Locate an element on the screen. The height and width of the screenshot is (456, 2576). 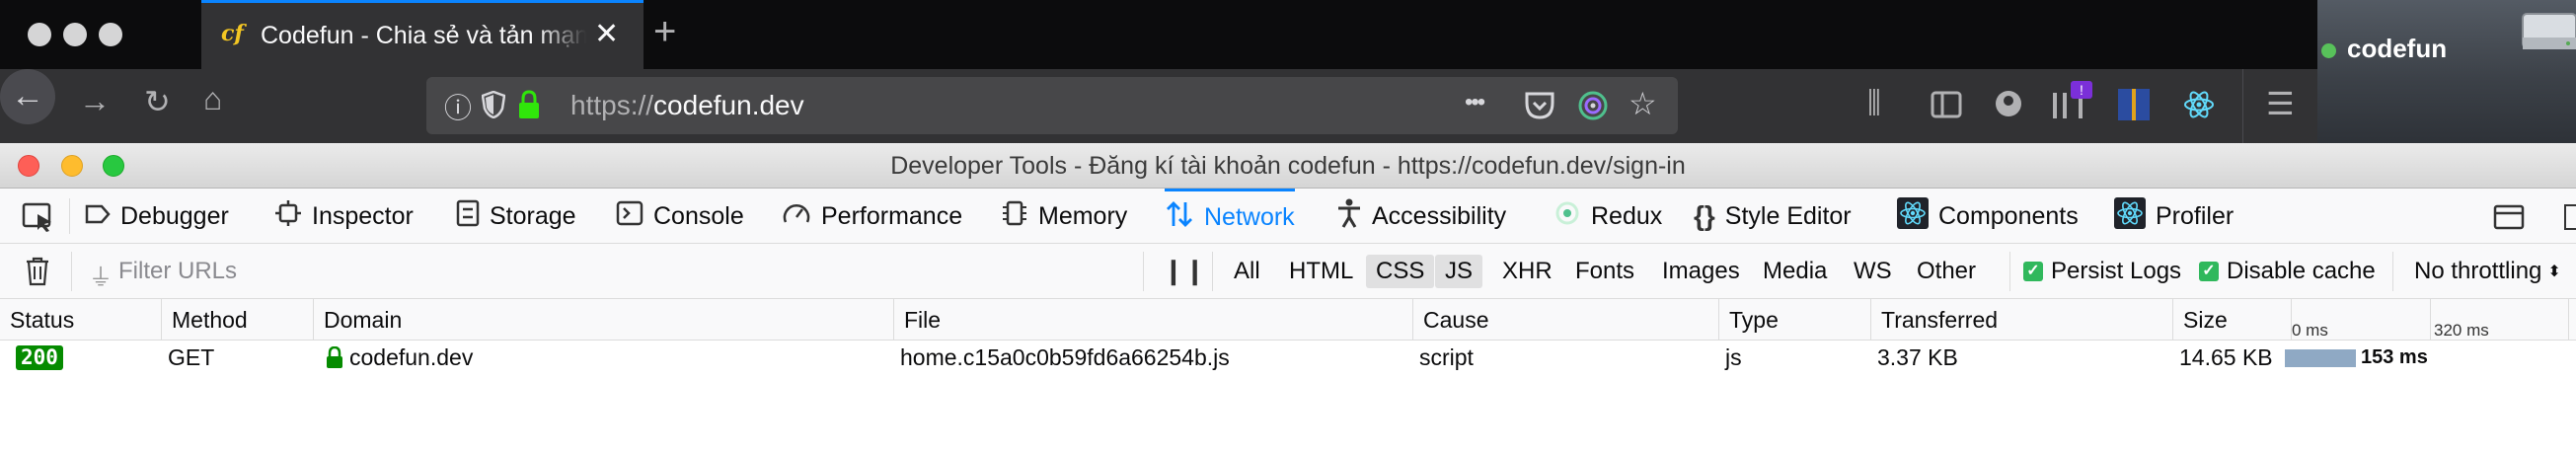
column-domain: Domain is located at coordinates (604, 320).